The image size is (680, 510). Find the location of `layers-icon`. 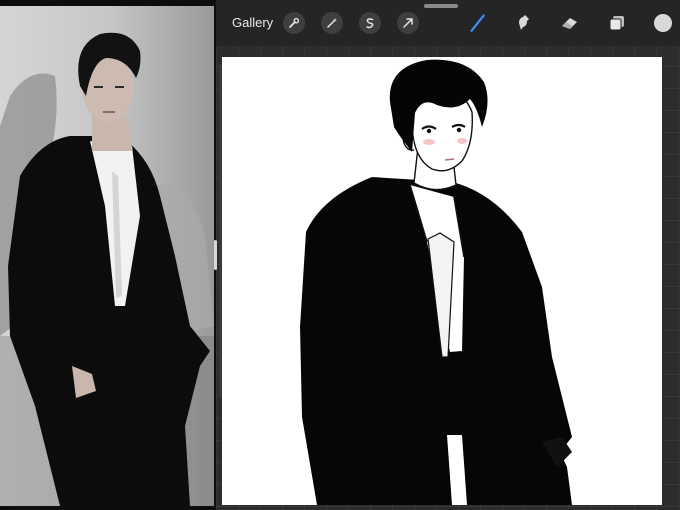

layers-icon is located at coordinates (617, 23).